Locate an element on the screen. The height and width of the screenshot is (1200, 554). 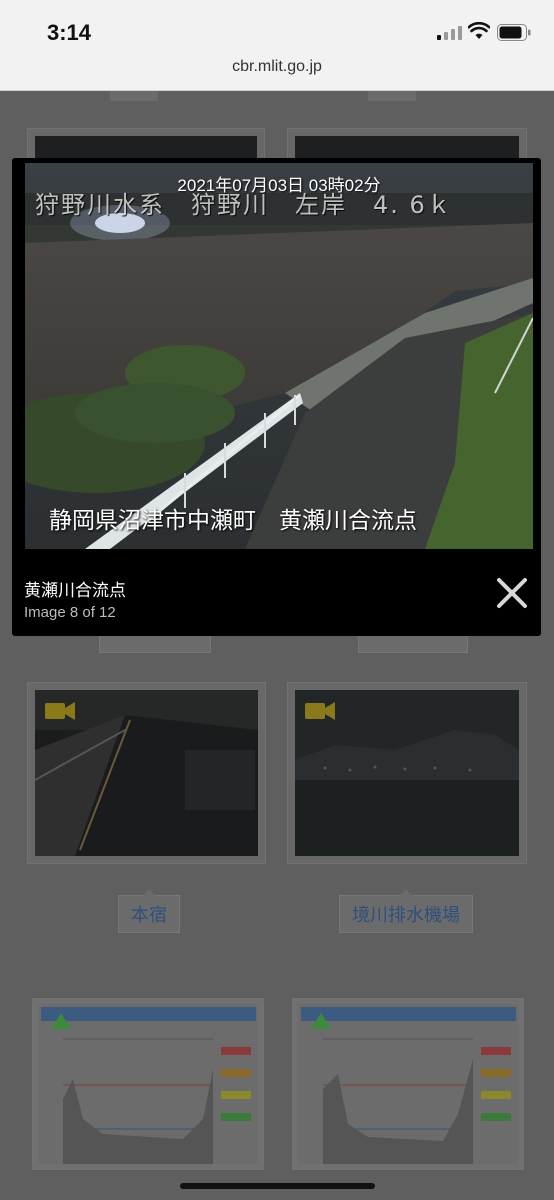
wifi-icon is located at coordinates (479, 30).